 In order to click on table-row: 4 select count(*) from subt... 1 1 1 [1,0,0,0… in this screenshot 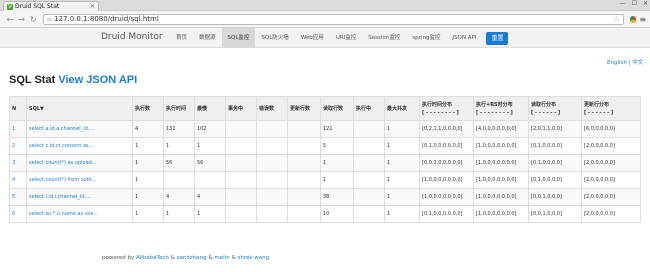, I will do `click(325, 180)`.